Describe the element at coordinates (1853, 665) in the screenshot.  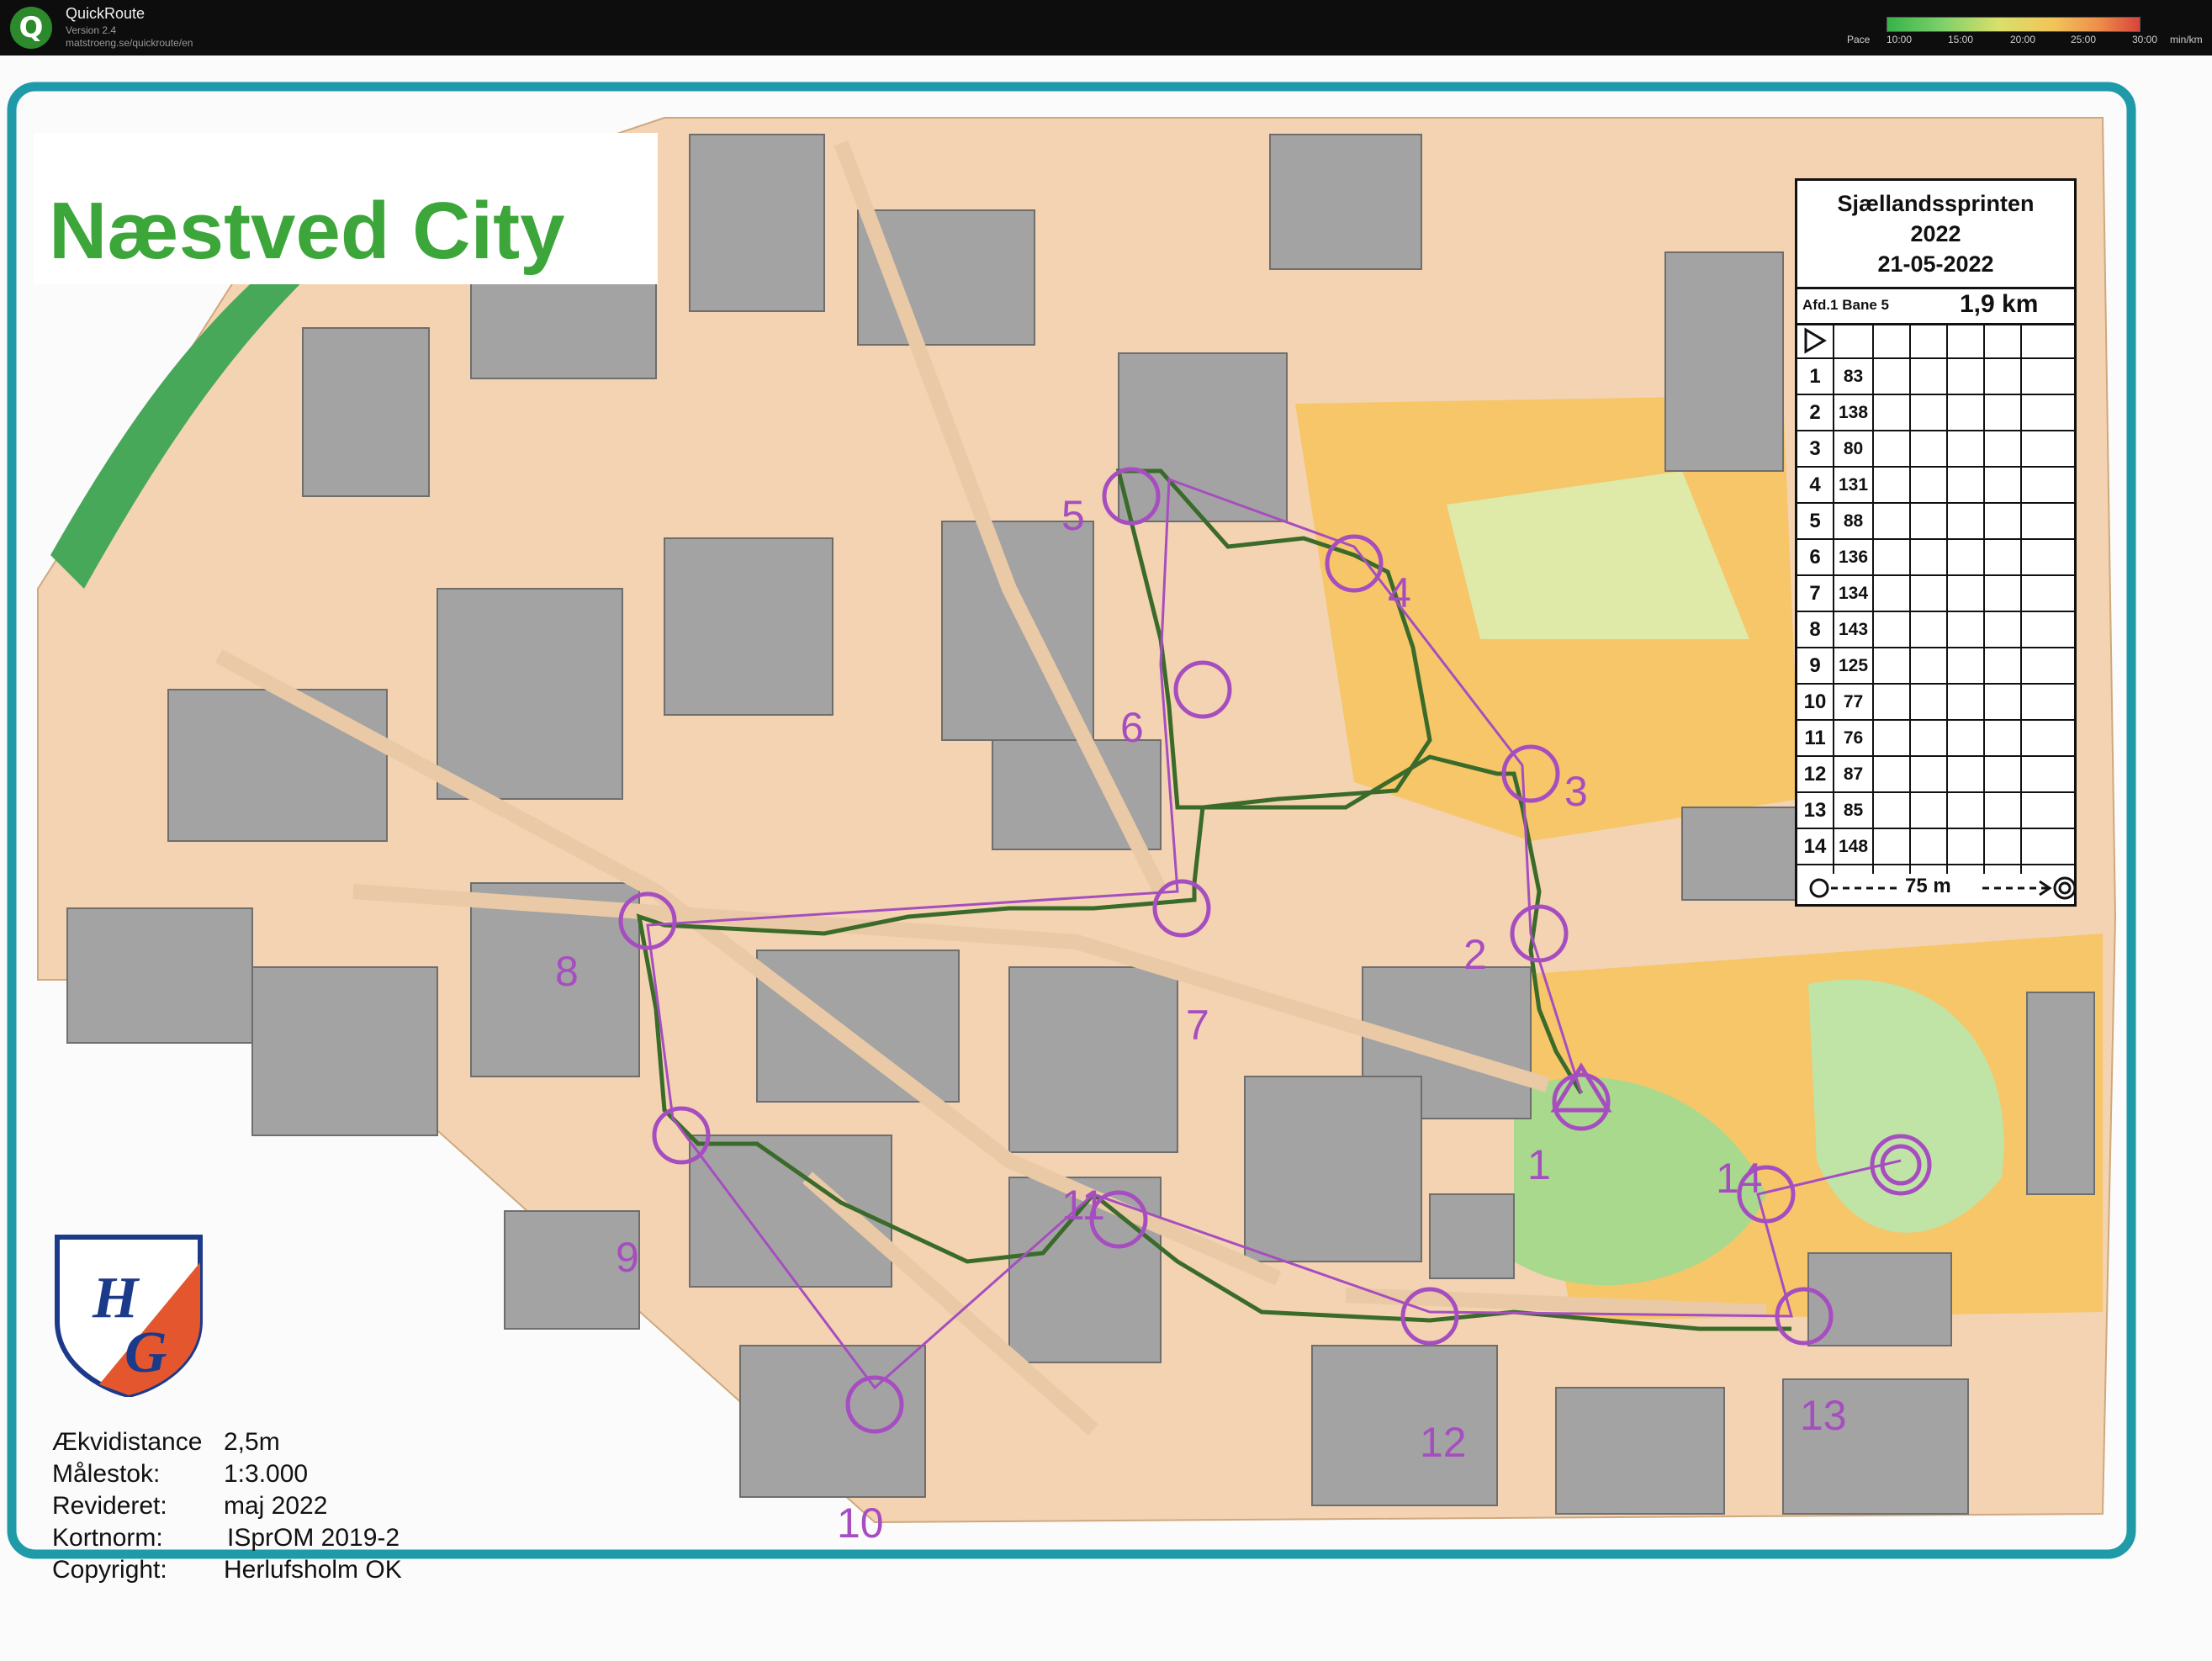
I see `control-code: 125` at that location.